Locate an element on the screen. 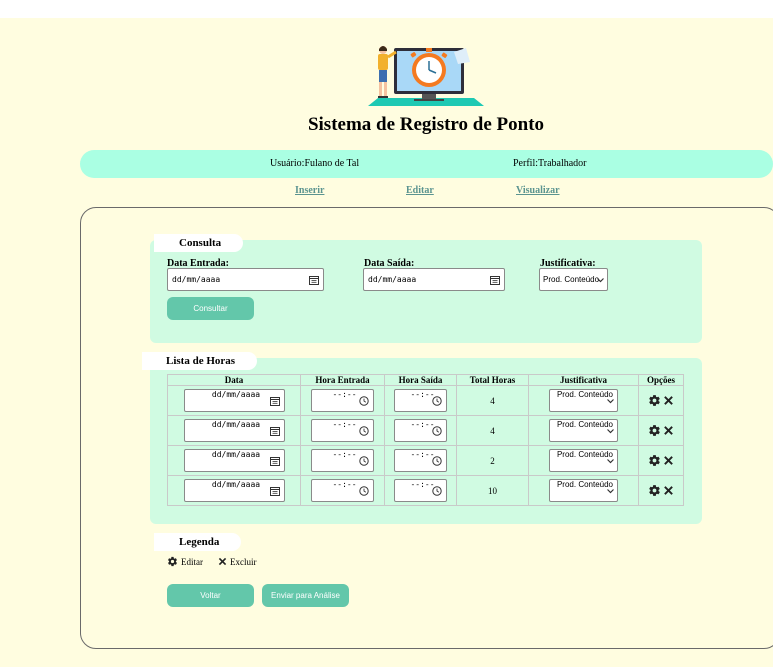  consulta-panel is located at coordinates (426, 291).